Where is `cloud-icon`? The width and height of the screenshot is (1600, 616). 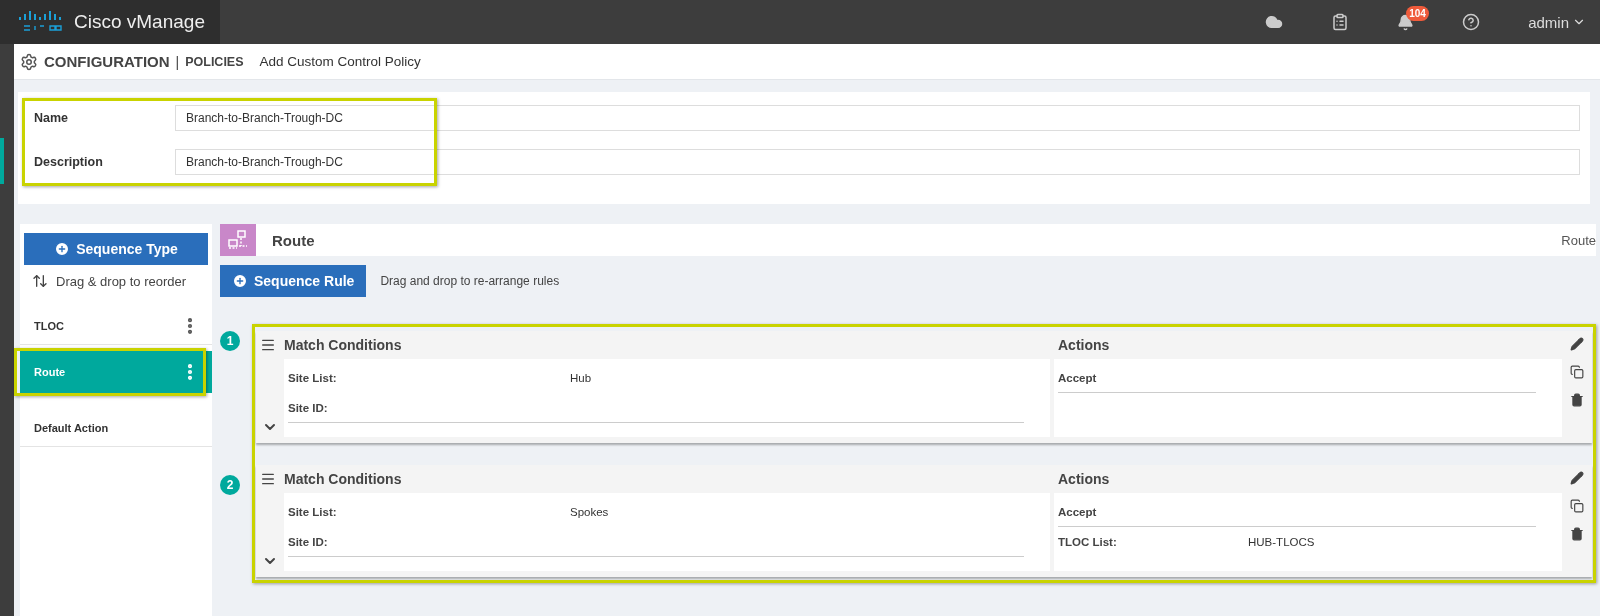 cloud-icon is located at coordinates (1274, 22).